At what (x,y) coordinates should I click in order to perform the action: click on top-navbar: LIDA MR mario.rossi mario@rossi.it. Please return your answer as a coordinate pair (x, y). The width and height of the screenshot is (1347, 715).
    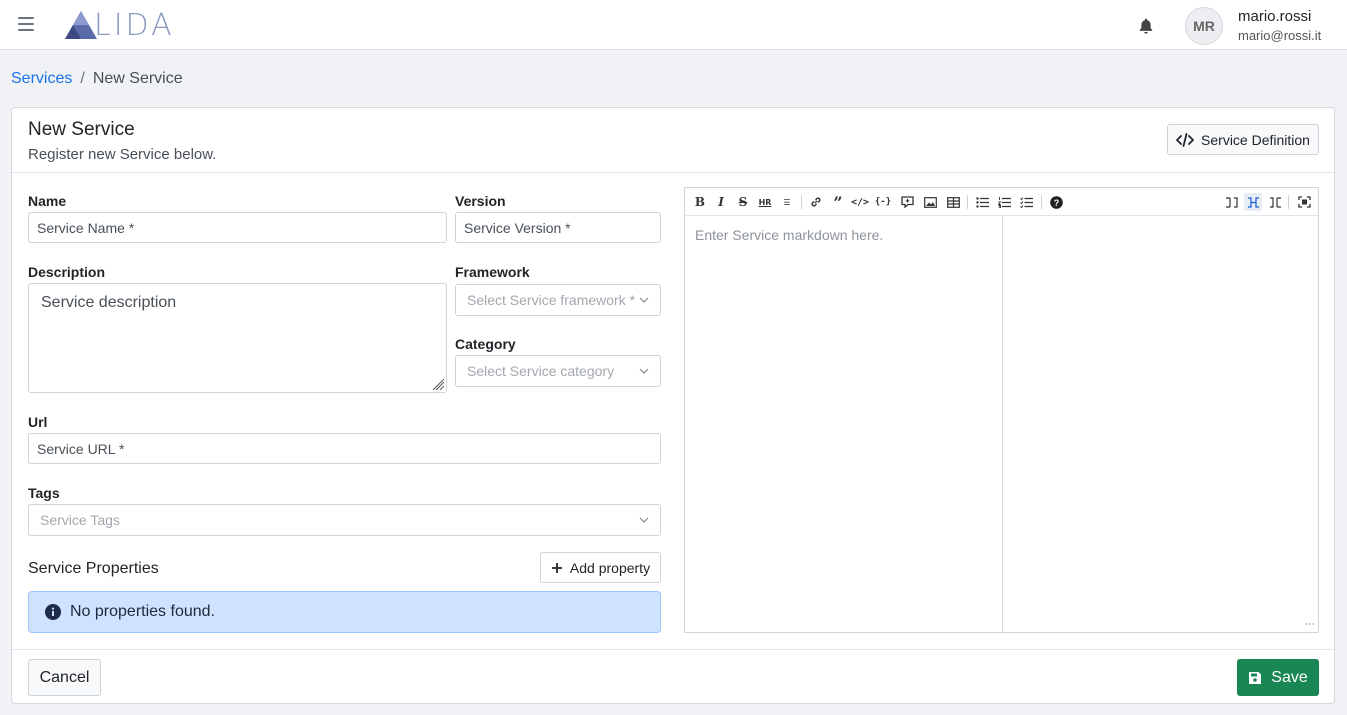
    Looking at the image, I should click on (673, 25).